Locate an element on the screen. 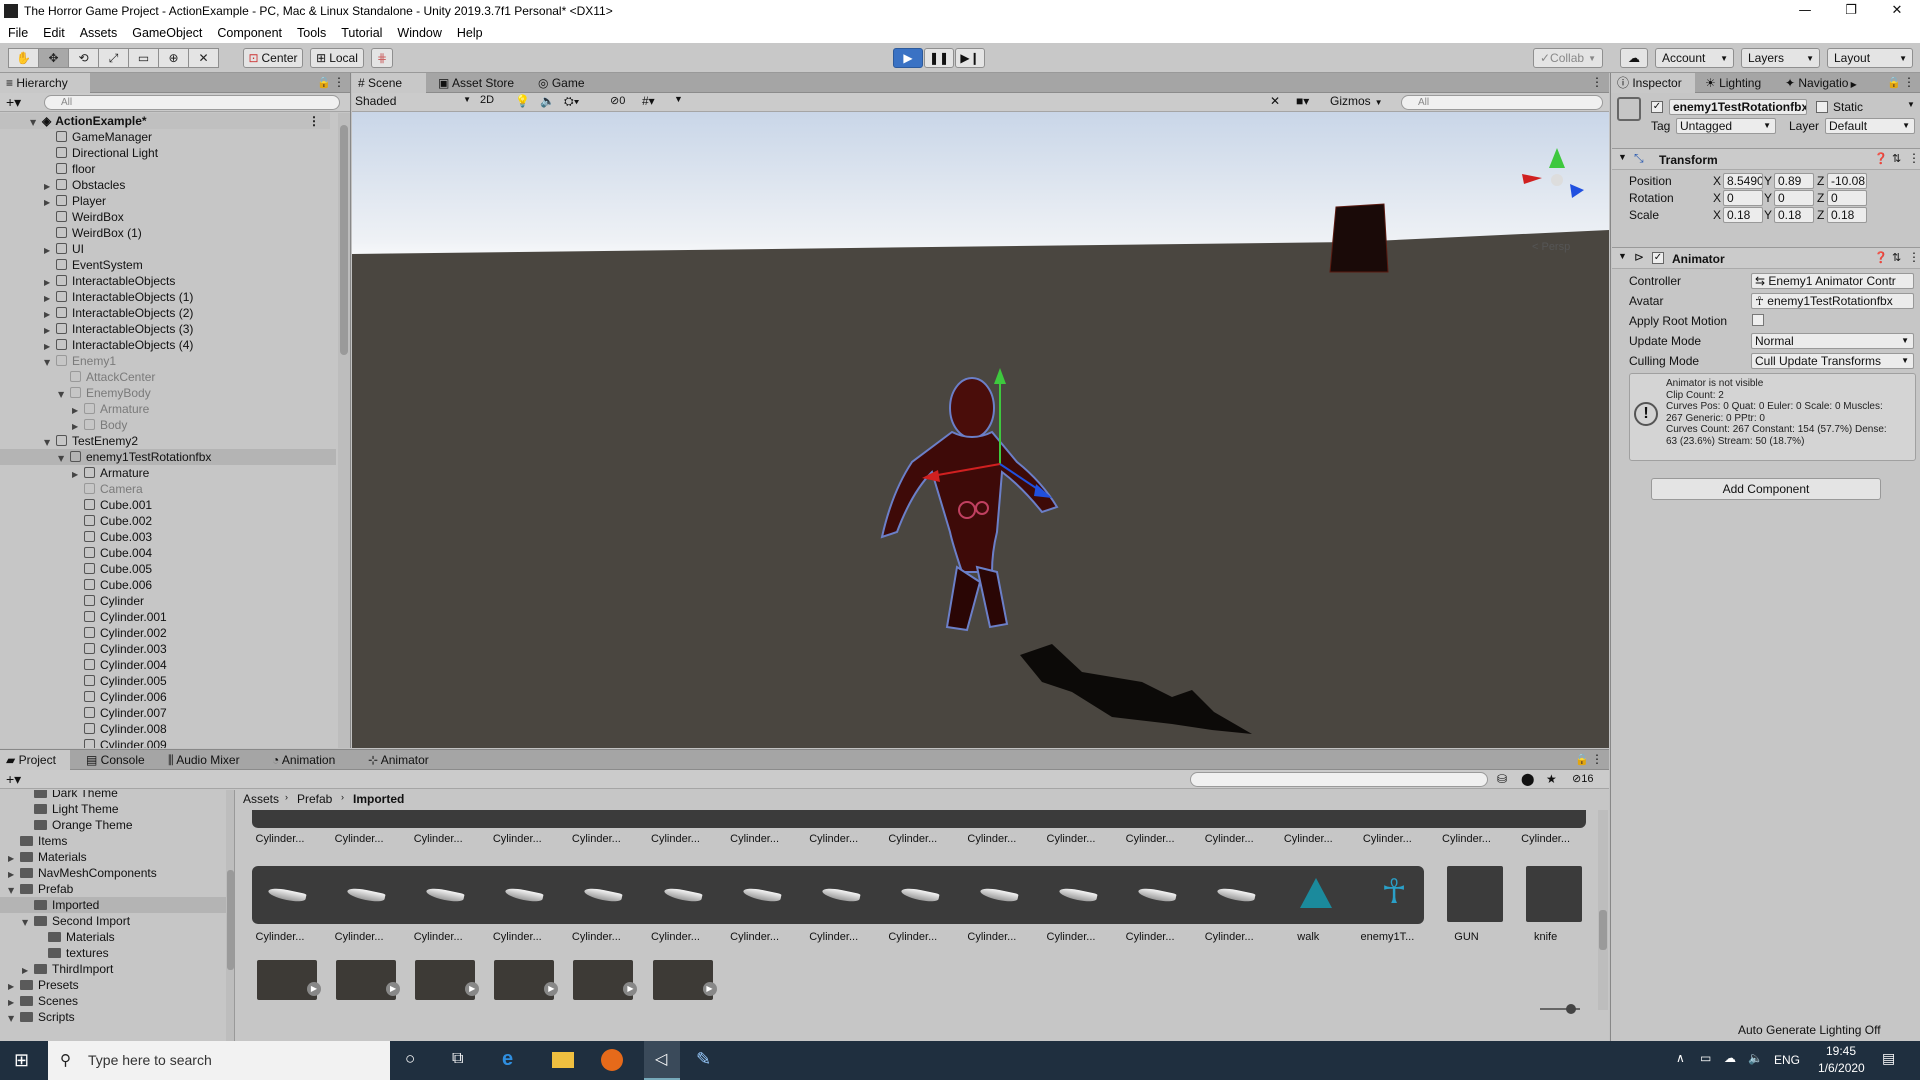 The image size is (1920, 1080). asset-scroll-thumb is located at coordinates (1603, 930).